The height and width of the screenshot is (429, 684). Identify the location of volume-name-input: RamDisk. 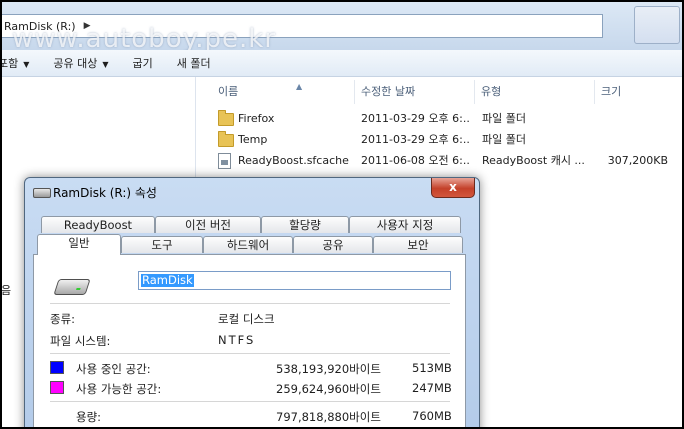
(294, 280).